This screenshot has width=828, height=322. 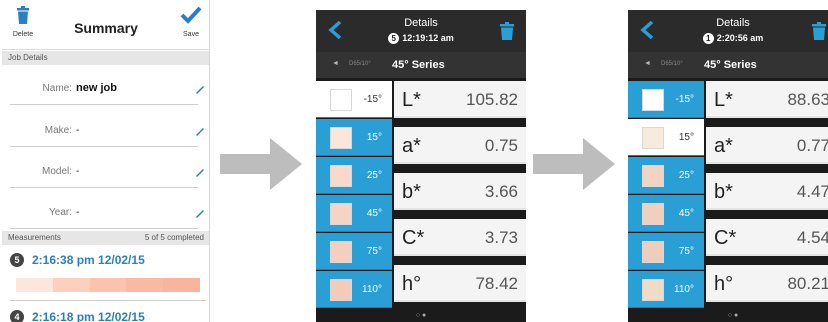 I want to click on value-row: a* 0.77, so click(x=767, y=145).